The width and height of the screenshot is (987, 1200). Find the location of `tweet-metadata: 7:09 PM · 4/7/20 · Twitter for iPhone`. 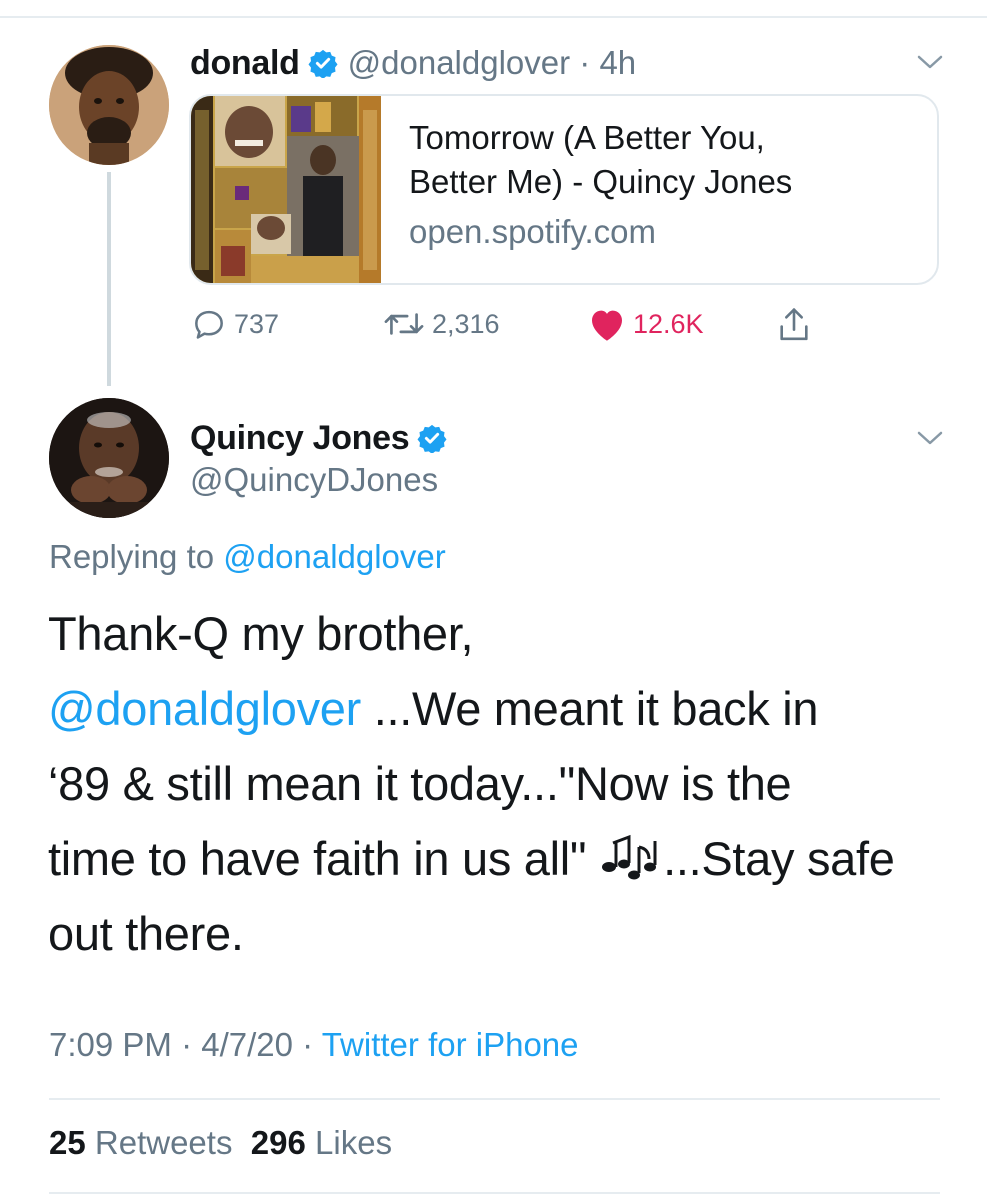

tweet-metadata: 7:09 PM · 4/7/20 · Twitter for iPhone is located at coordinates (314, 1045).